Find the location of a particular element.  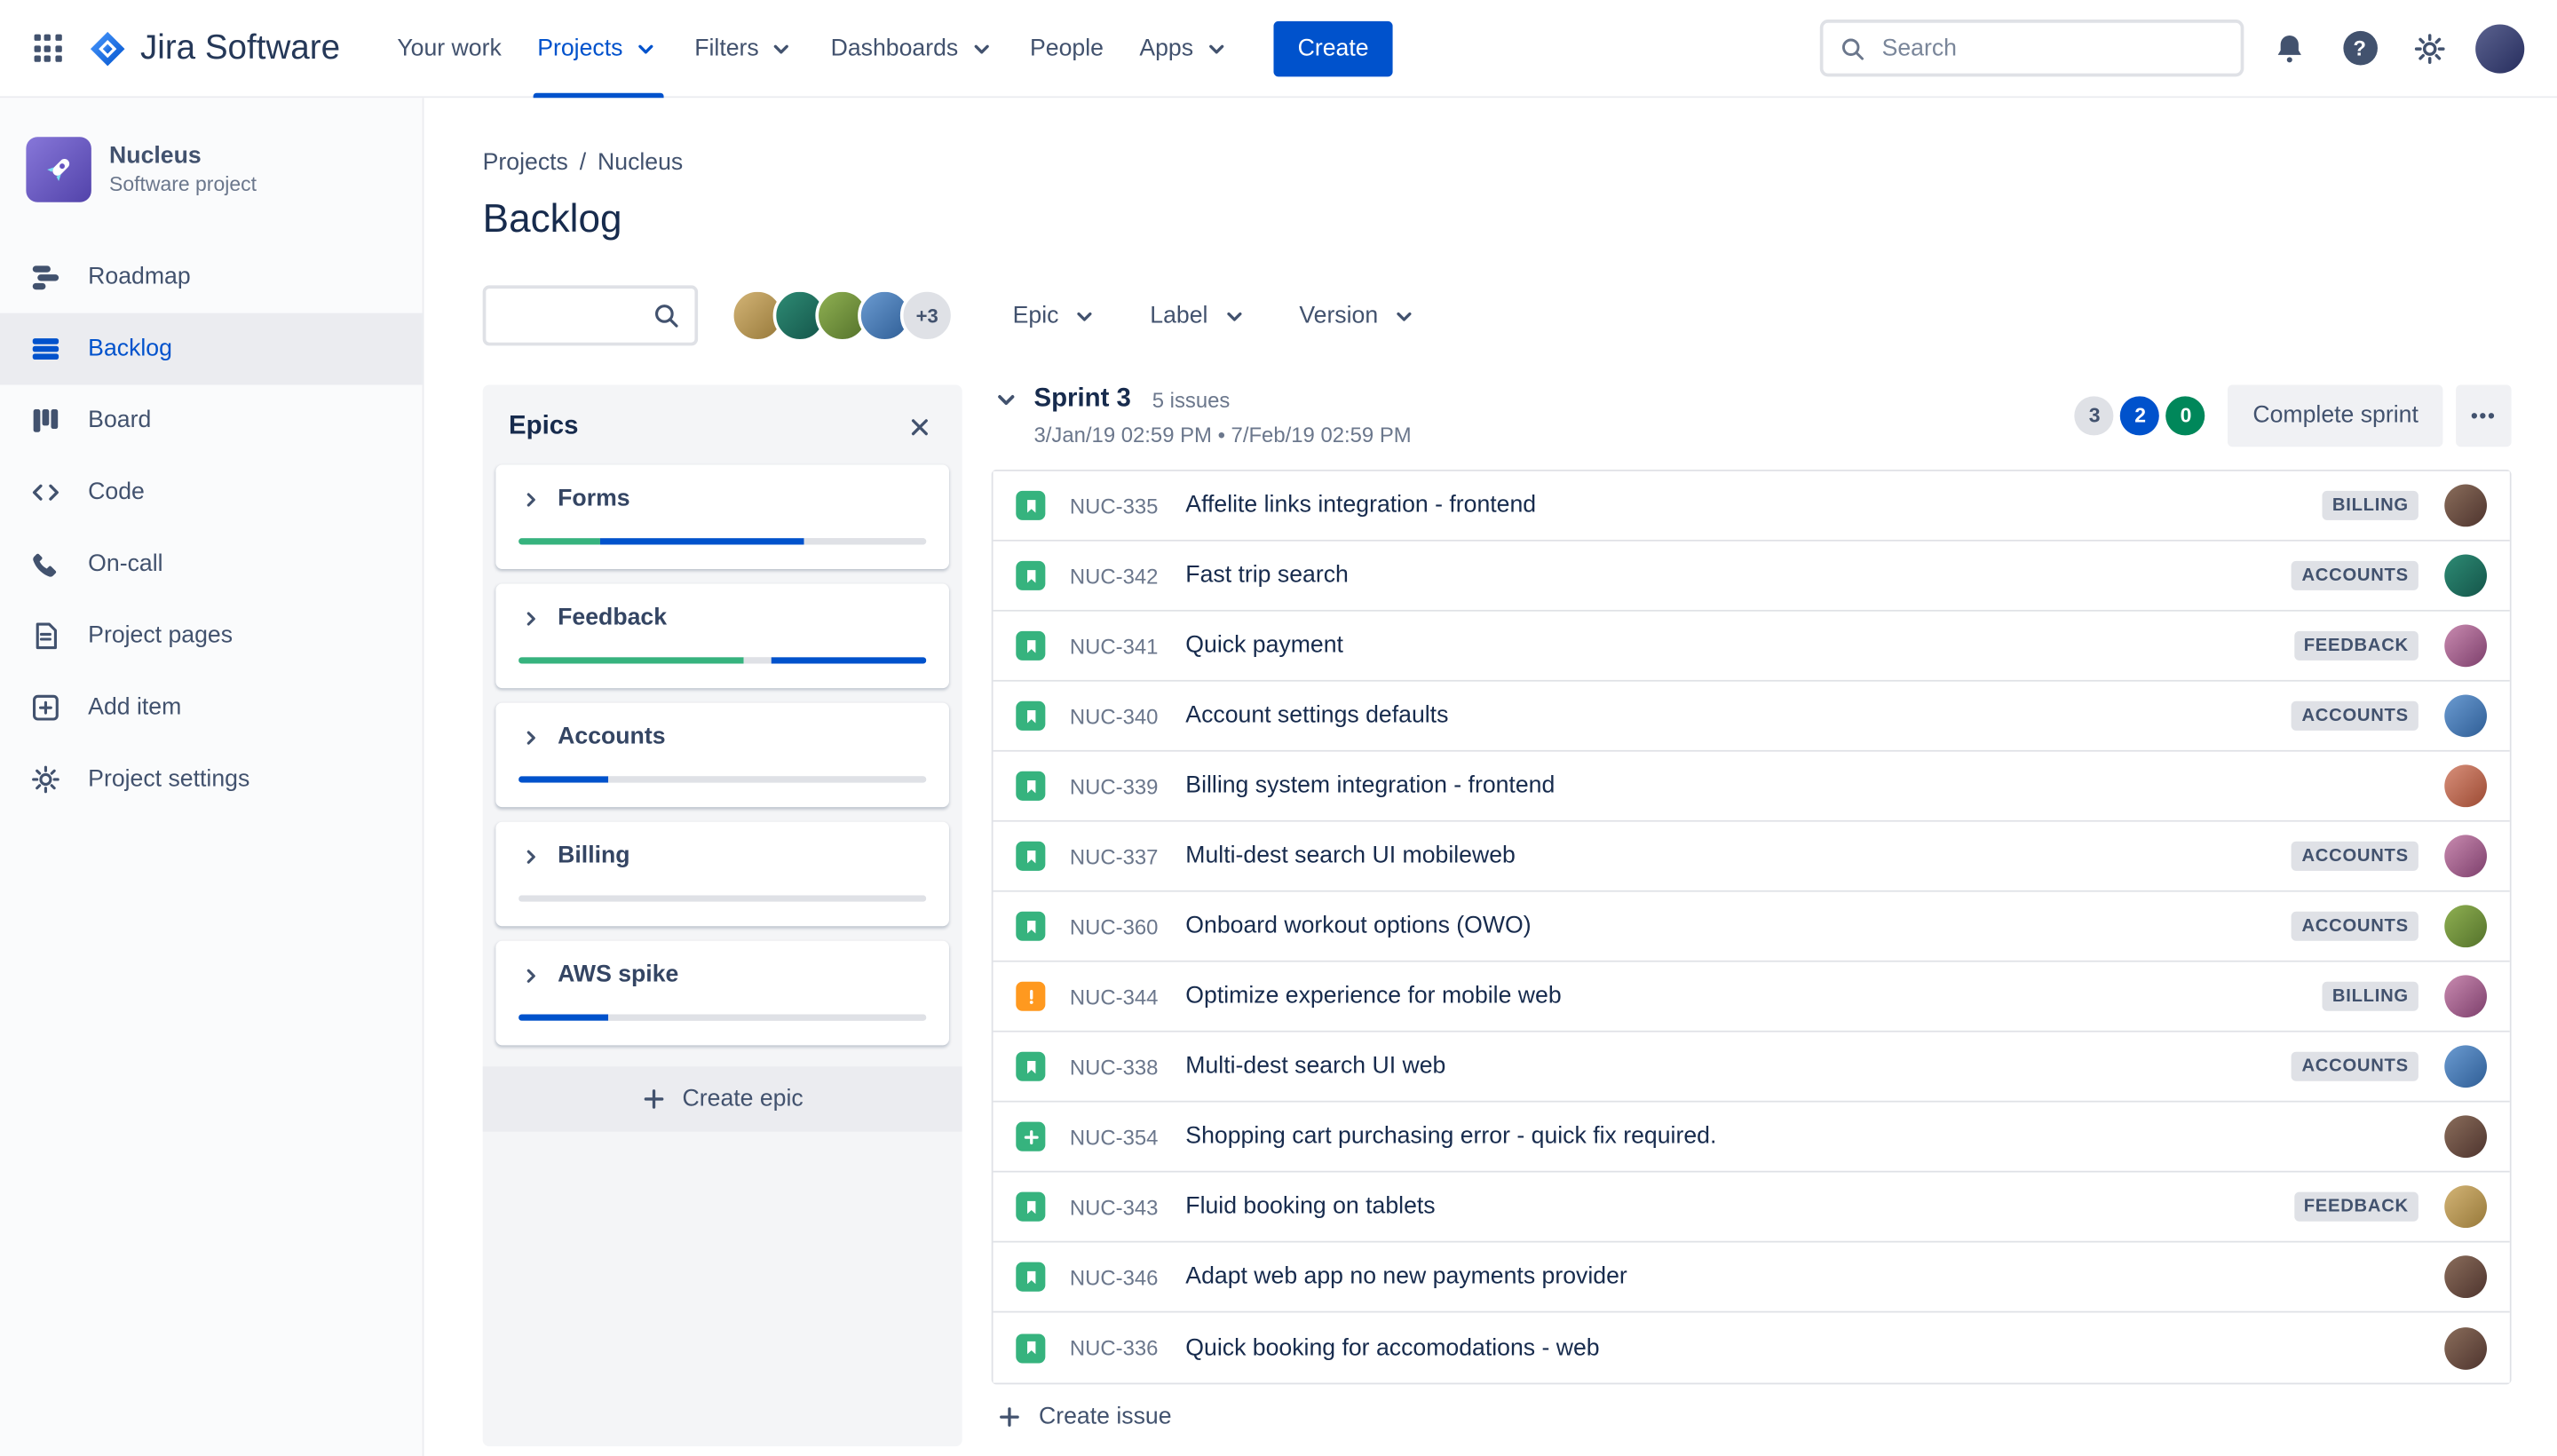

global-search is located at coordinates (2031, 48).